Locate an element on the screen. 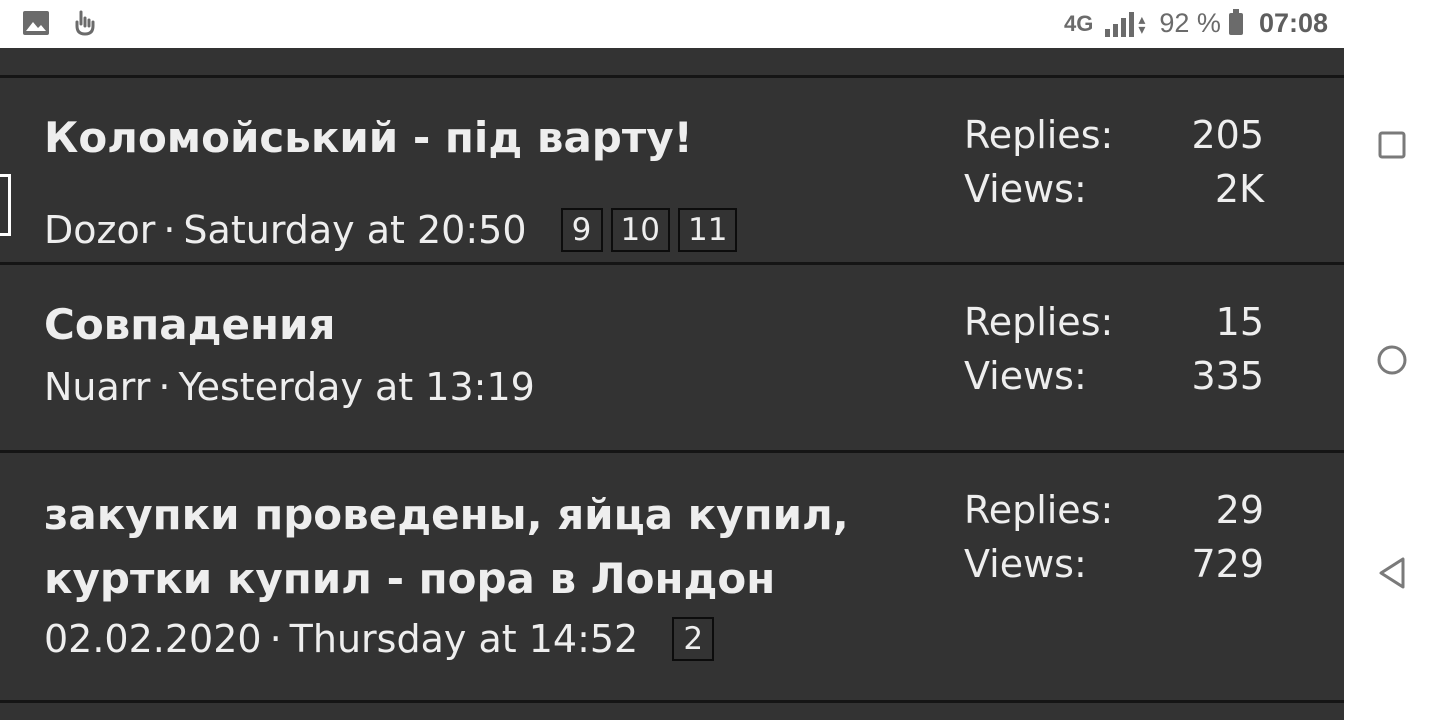 This screenshot has width=1440, height=720. page-link: 10 is located at coordinates (640, 230).